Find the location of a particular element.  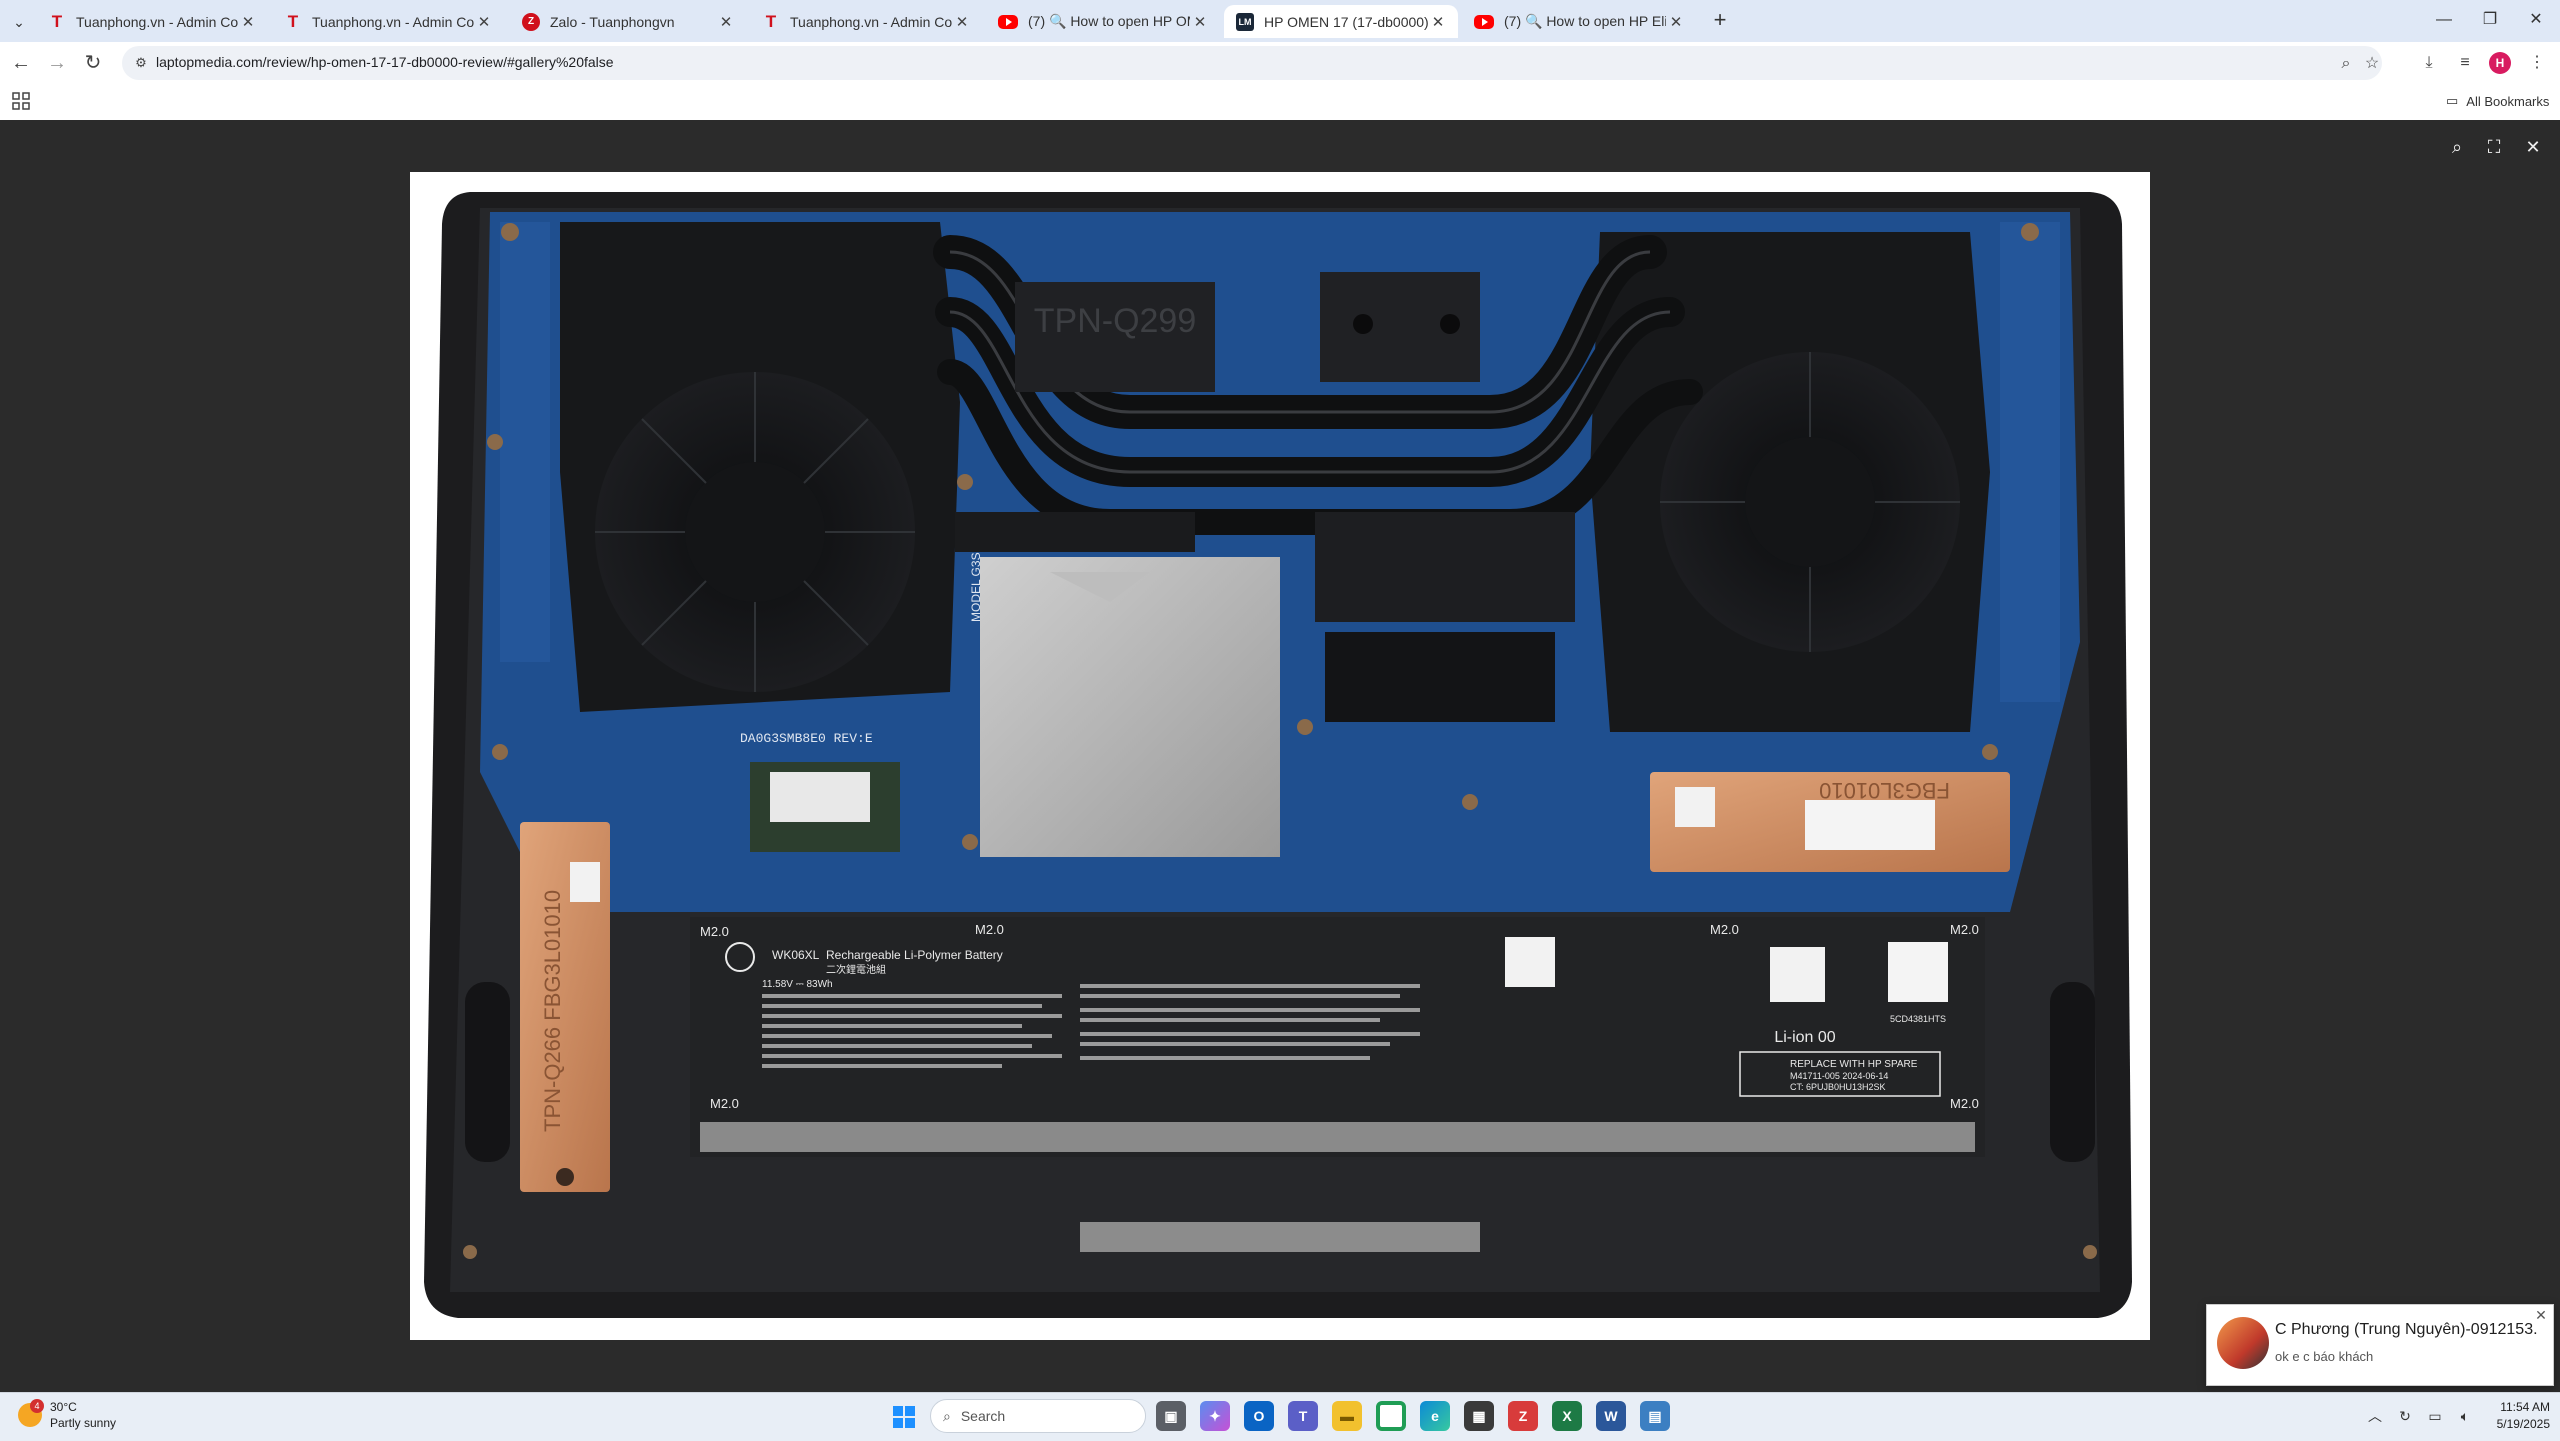

folder-icon: ▭ is located at coordinates (2452, 100).